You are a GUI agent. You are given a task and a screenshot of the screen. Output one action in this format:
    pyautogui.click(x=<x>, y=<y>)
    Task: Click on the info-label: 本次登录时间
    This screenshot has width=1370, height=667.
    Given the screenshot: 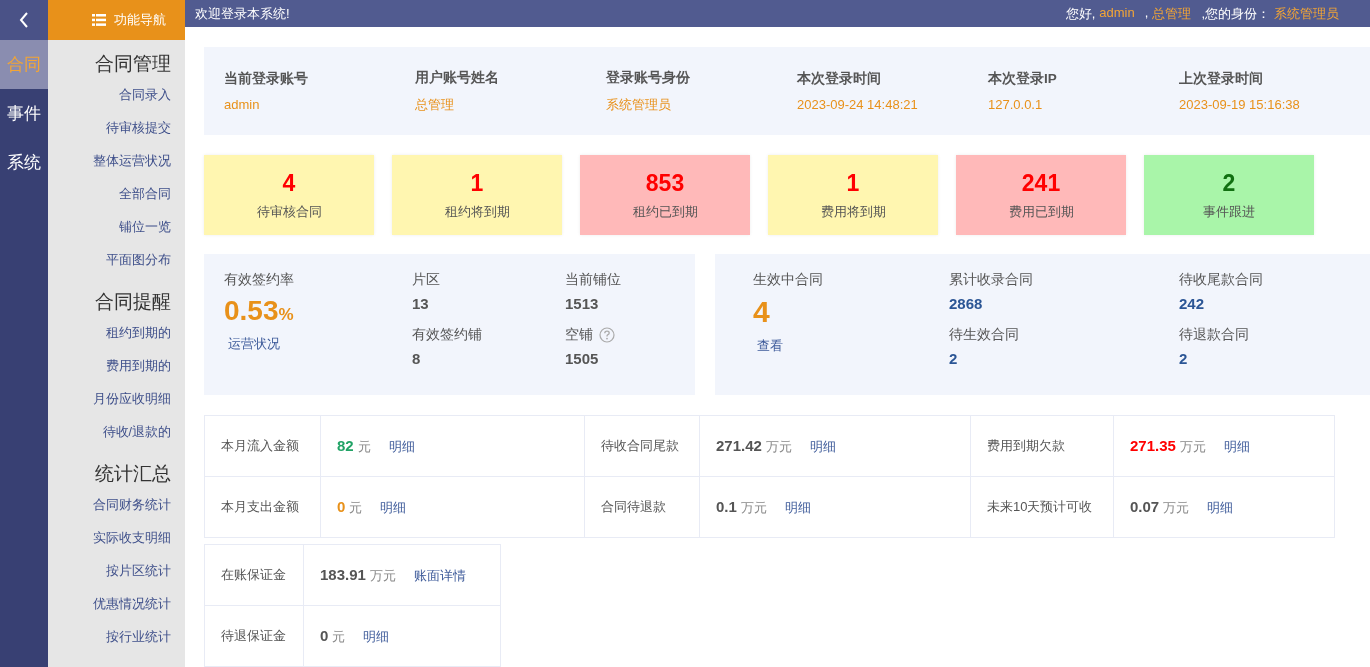 What is the action you would take?
    pyautogui.click(x=839, y=79)
    